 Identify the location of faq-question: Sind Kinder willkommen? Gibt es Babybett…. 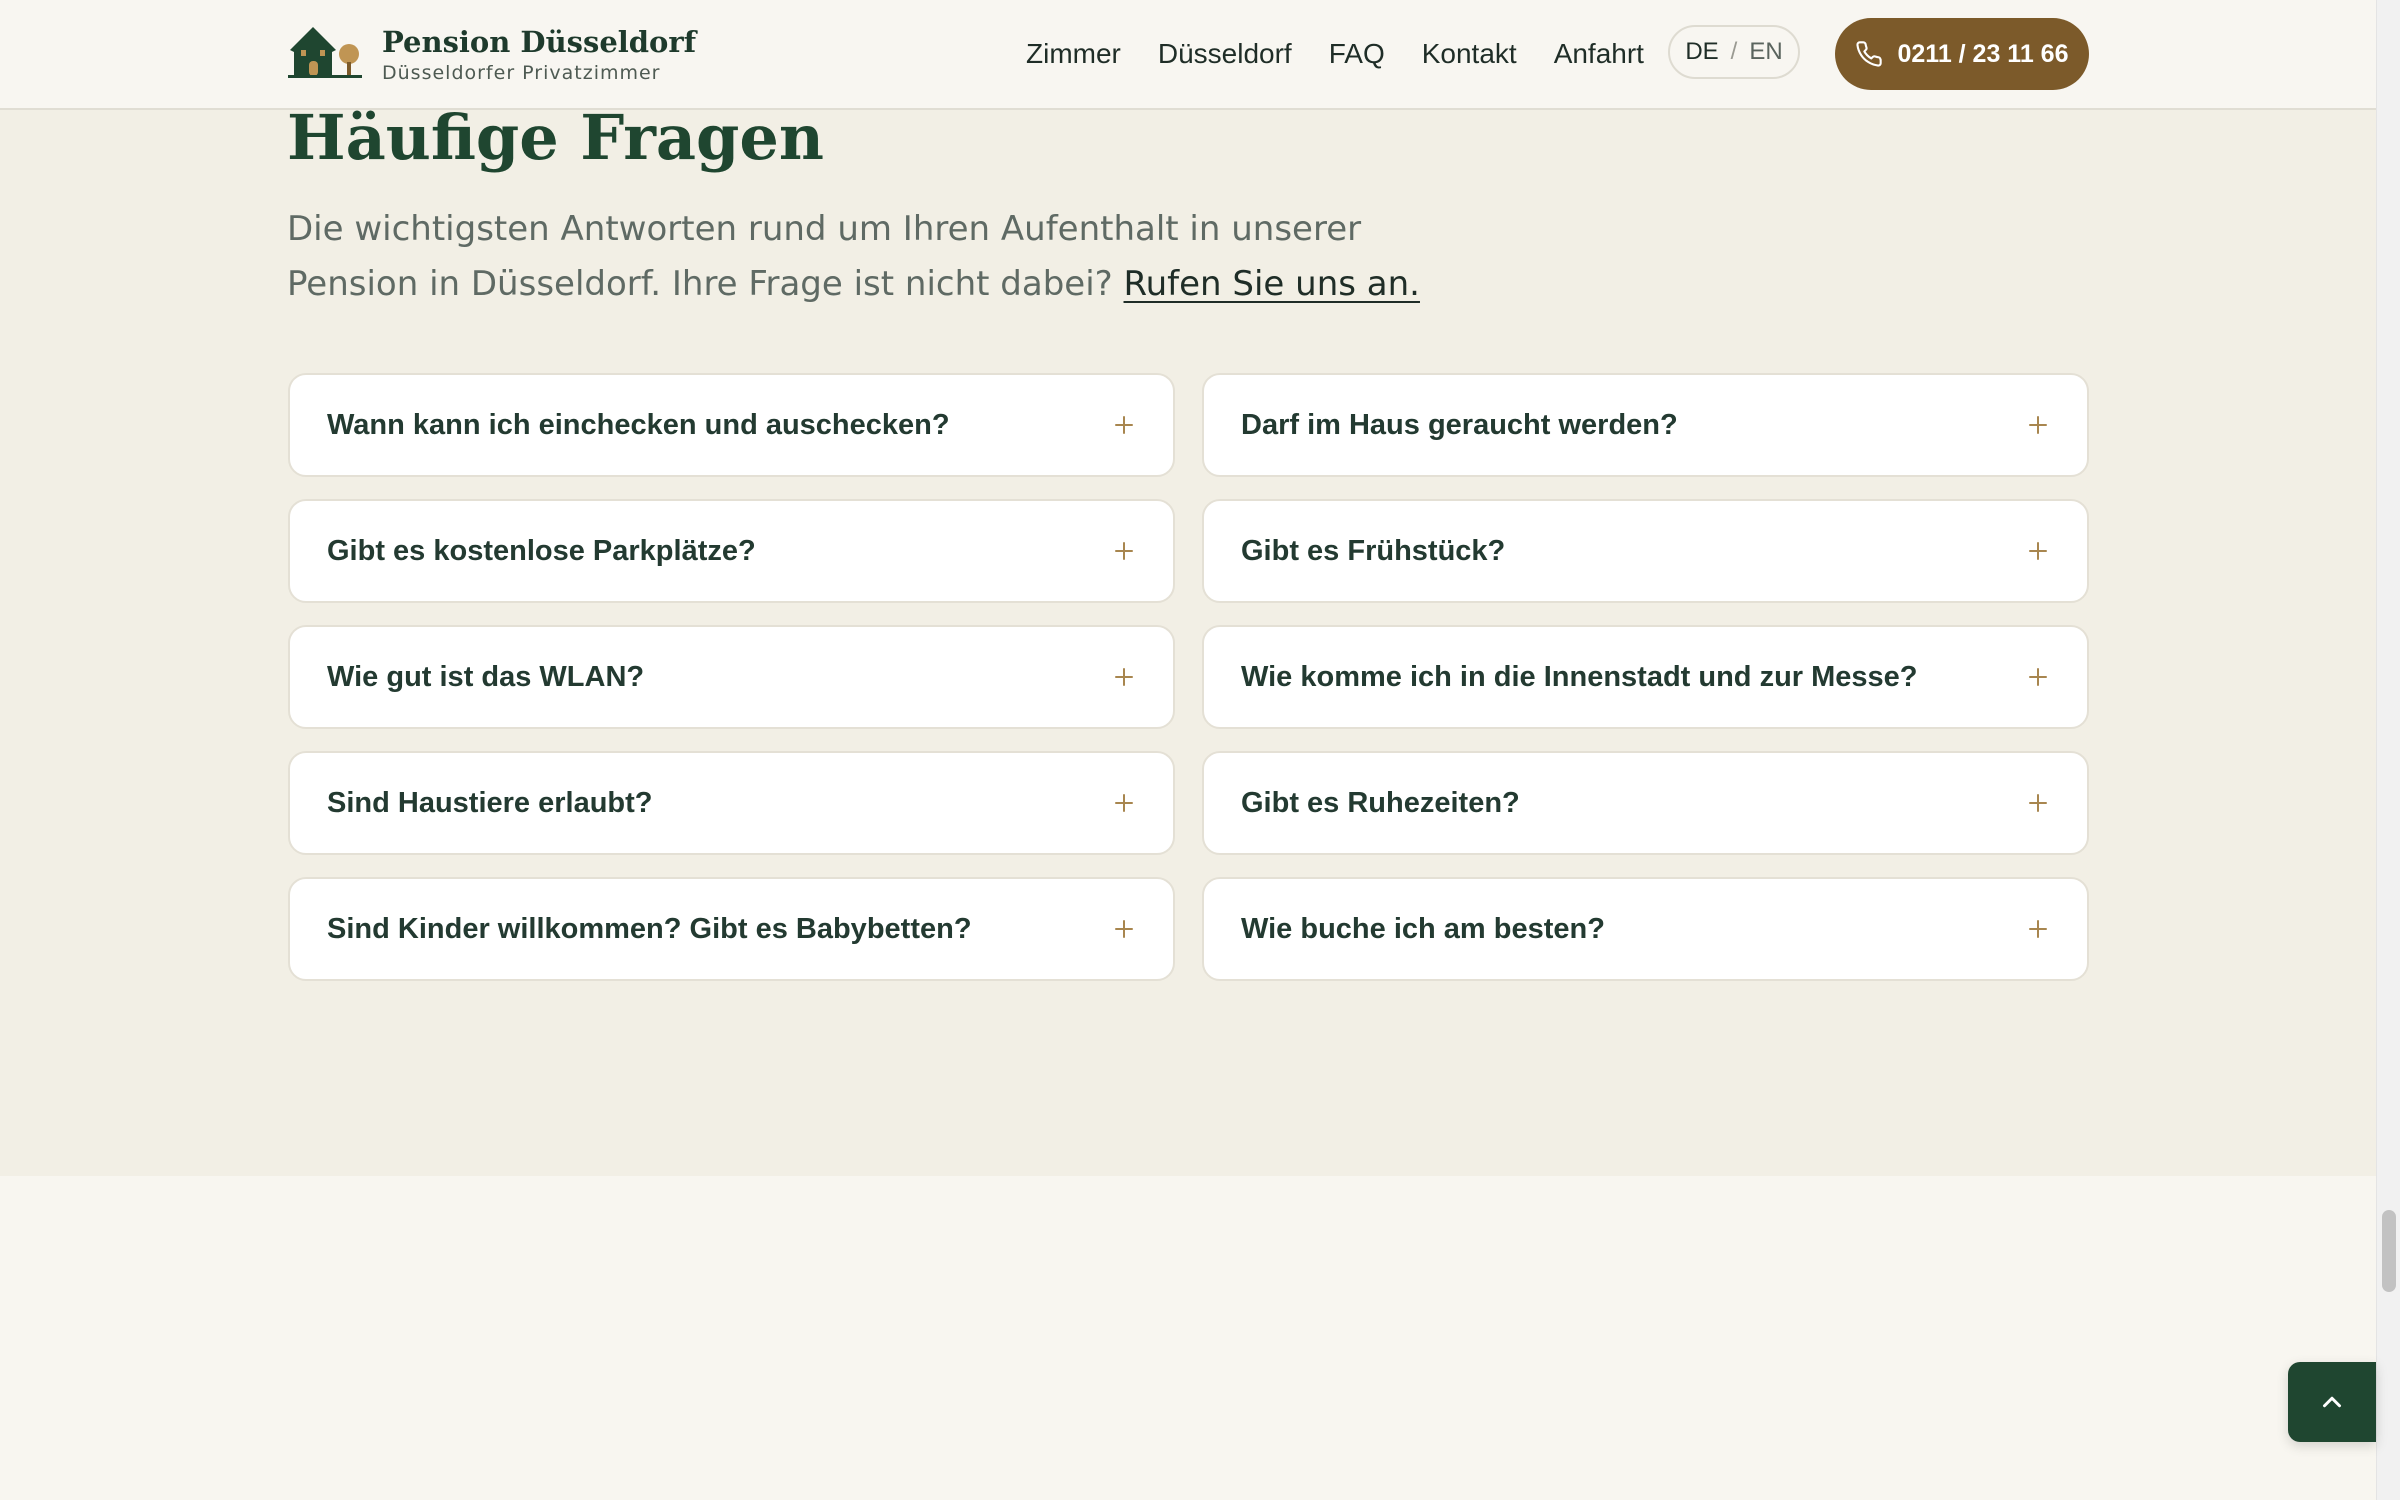
(649, 928).